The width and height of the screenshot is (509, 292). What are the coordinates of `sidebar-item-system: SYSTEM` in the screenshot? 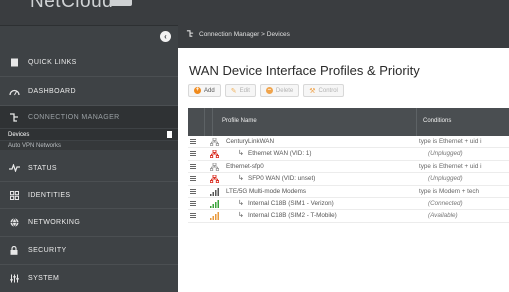 It's located at (89, 278).